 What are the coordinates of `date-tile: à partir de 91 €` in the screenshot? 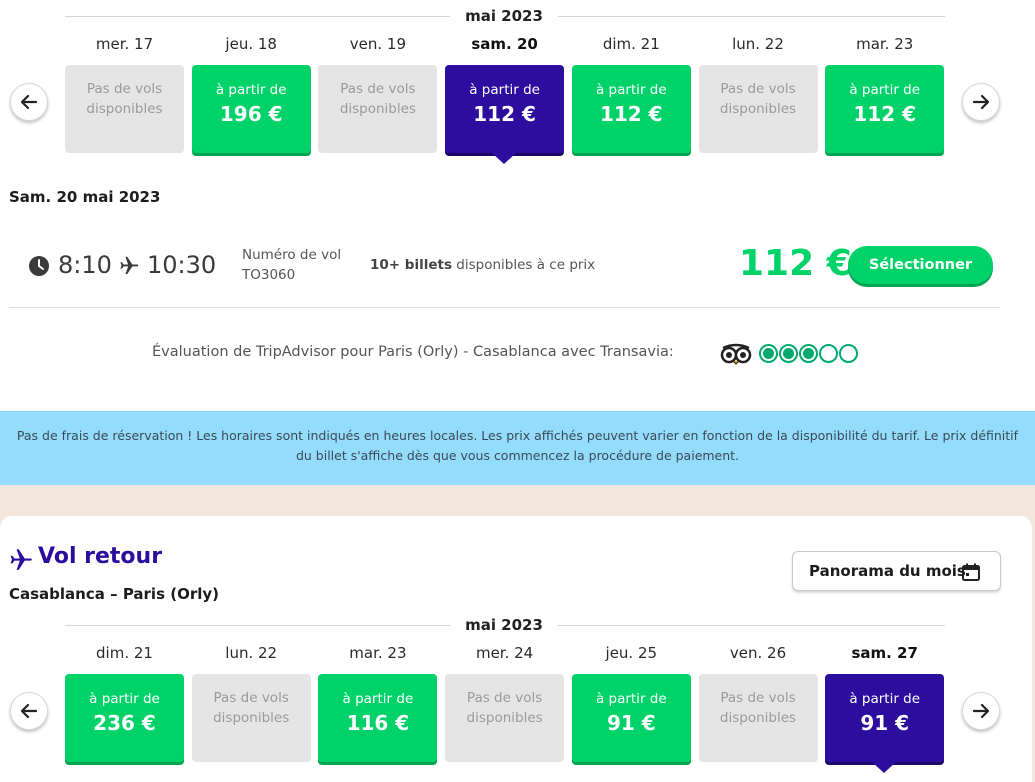 It's located at (631, 718).